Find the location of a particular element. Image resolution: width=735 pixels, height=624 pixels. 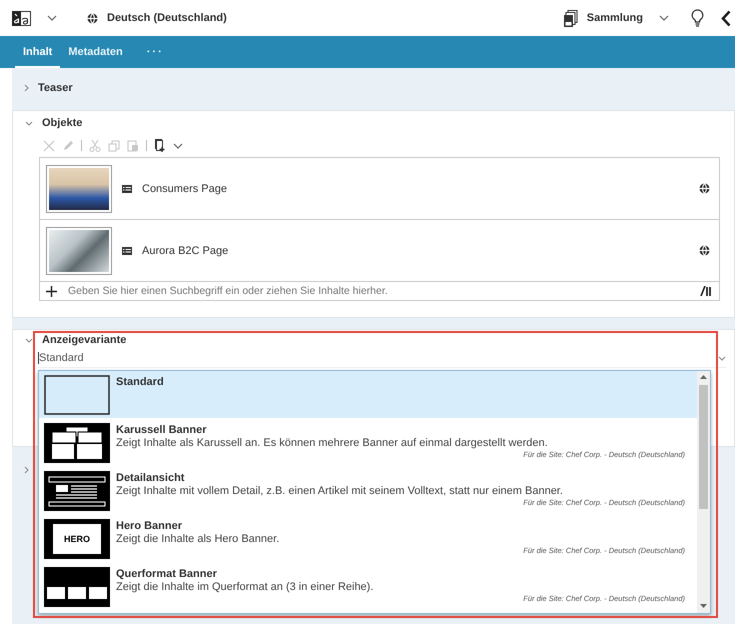

thumbnail-label: HERO is located at coordinates (77, 539).